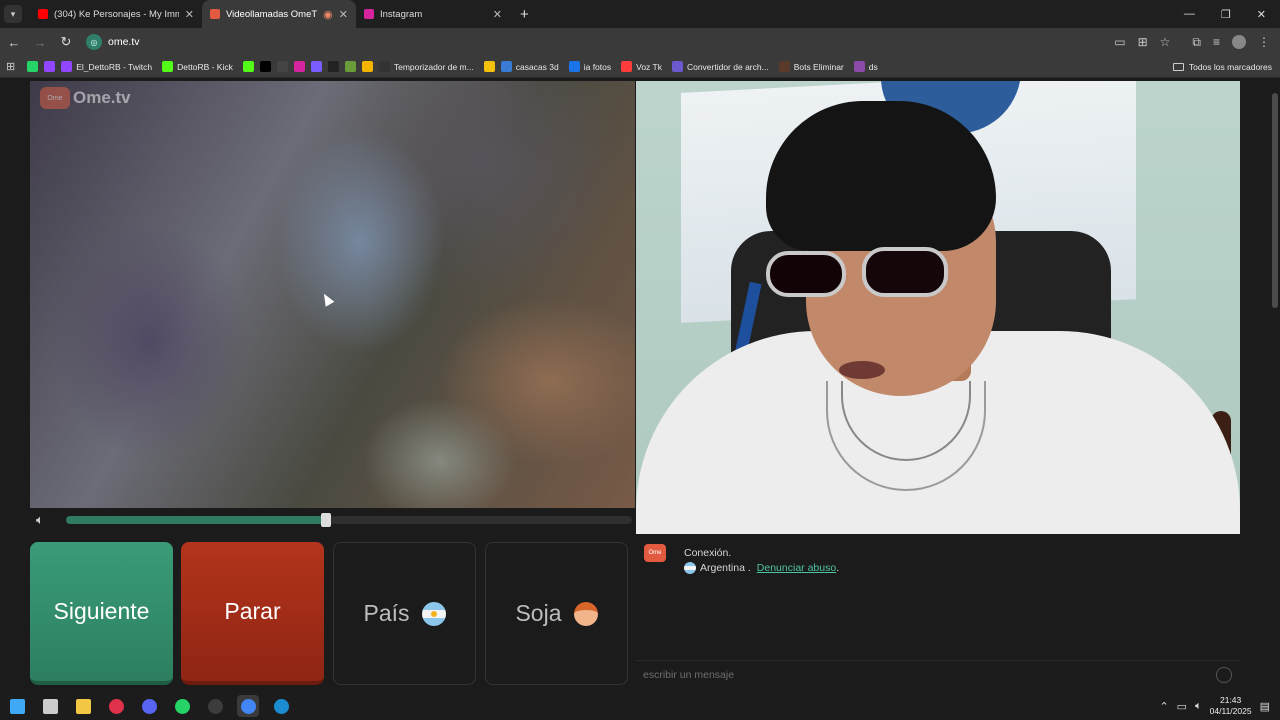 The width and height of the screenshot is (1280, 720). What do you see at coordinates (149, 706) in the screenshot?
I see `discord-icon` at bounding box center [149, 706].